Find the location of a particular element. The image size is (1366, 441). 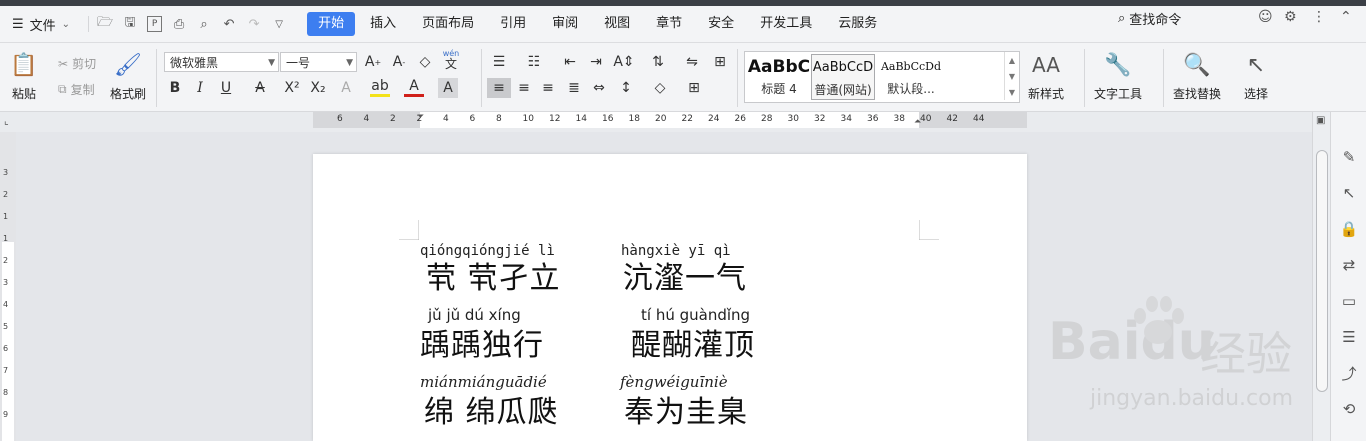

search-command: ⌕ 查找命令 is located at coordinates (1149, 18).